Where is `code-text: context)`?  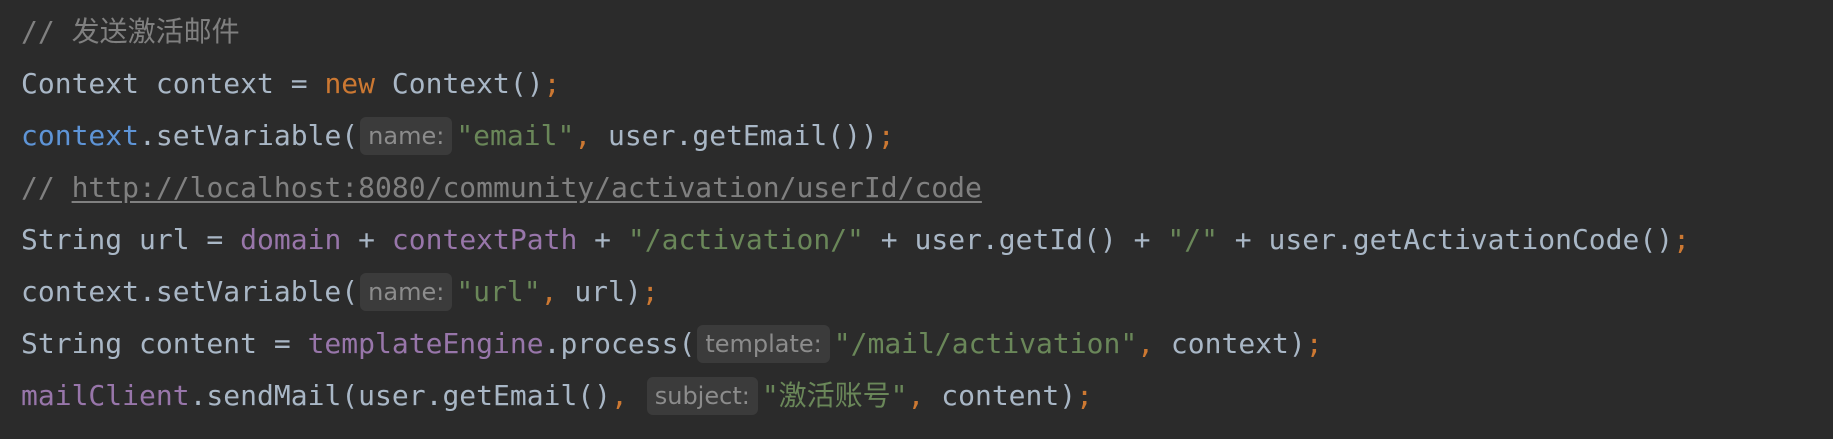
code-text: context) is located at coordinates (1230, 343).